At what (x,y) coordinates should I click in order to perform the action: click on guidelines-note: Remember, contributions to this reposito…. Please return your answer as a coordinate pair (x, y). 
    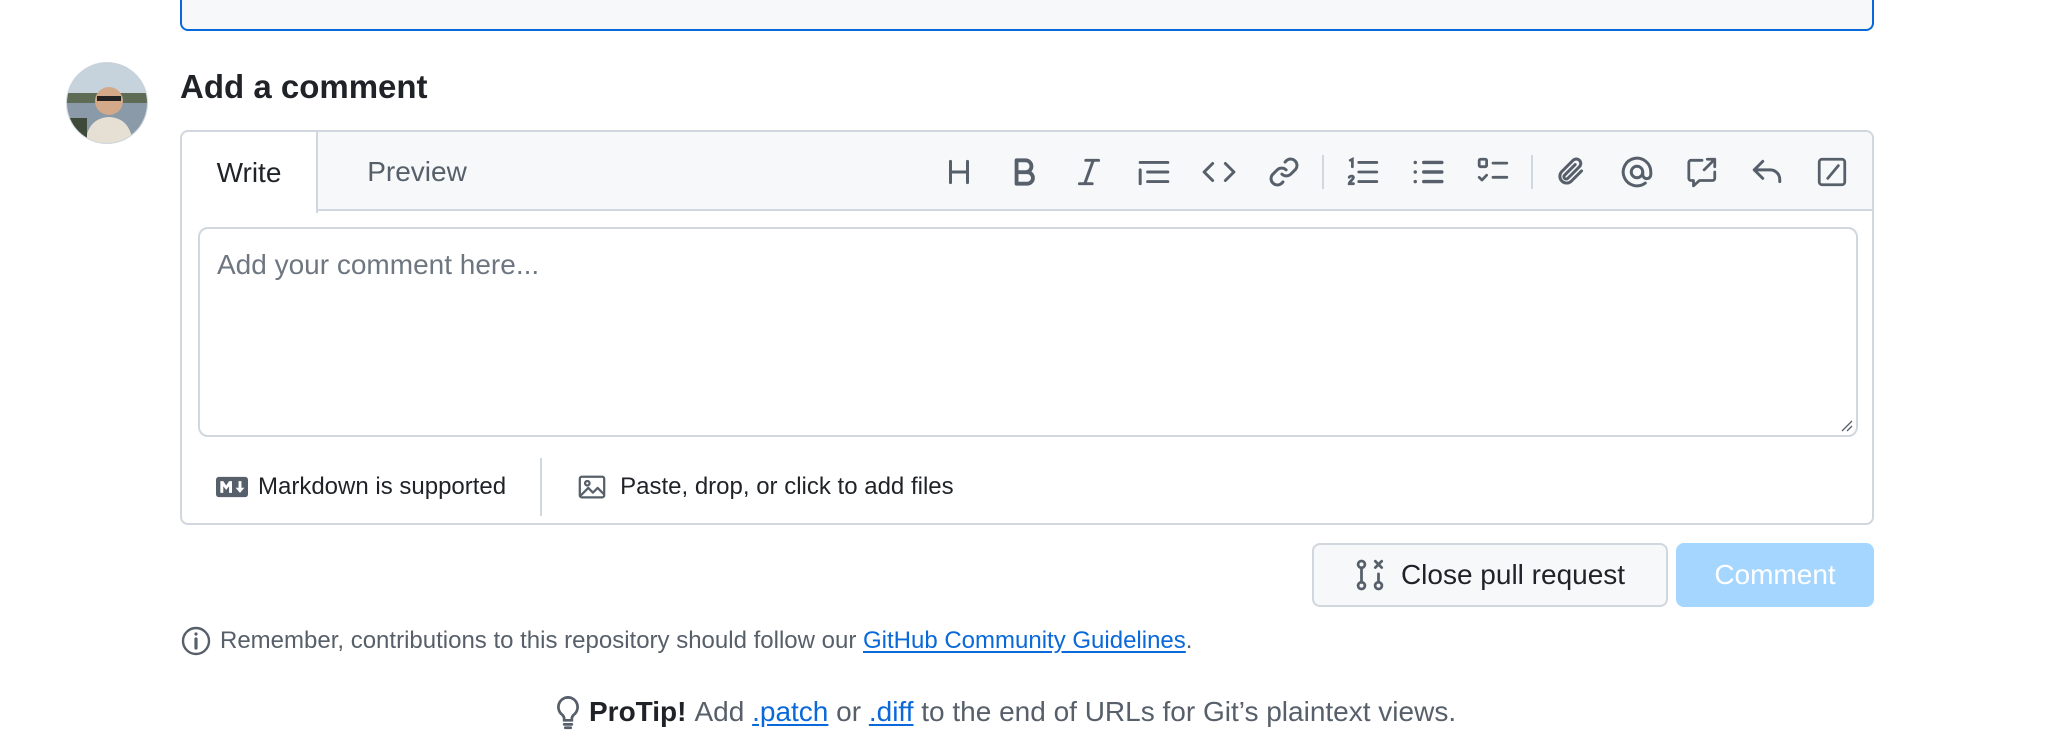
    Looking at the image, I should click on (686, 641).